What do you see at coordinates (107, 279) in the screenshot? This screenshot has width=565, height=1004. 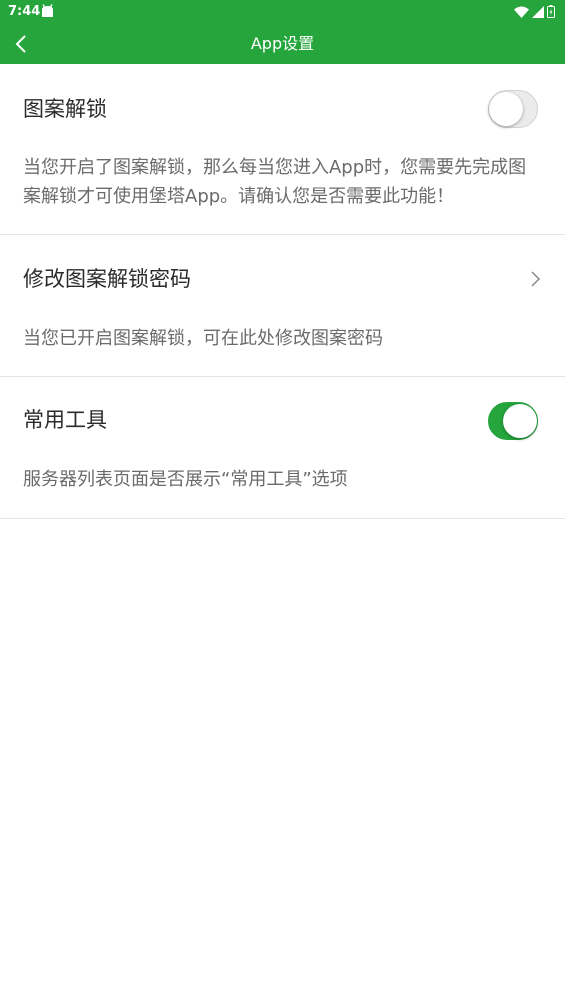 I see `setting-title: 修改图案解锁密码` at bounding box center [107, 279].